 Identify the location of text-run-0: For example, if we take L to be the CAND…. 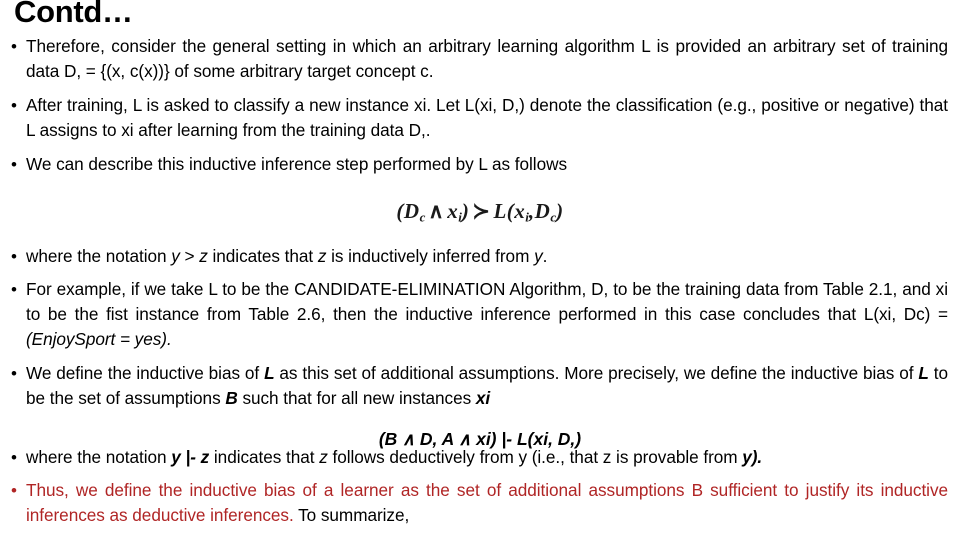
(487, 301).